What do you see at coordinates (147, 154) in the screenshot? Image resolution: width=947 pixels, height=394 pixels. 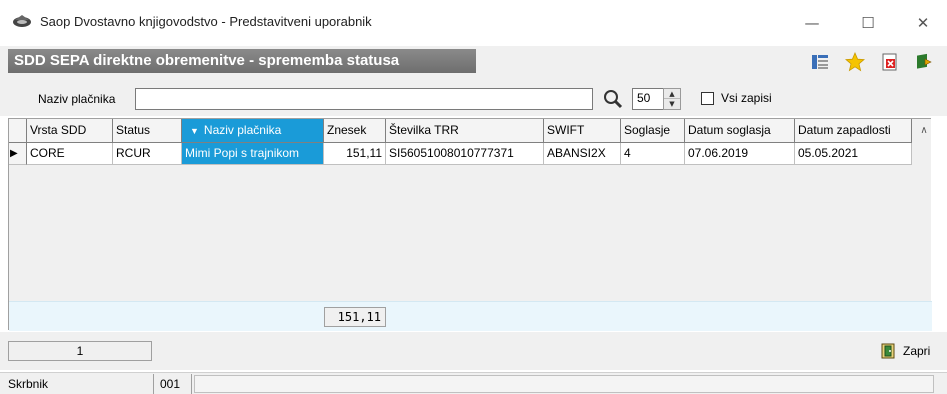 I see `cell-status: RCUR` at bounding box center [147, 154].